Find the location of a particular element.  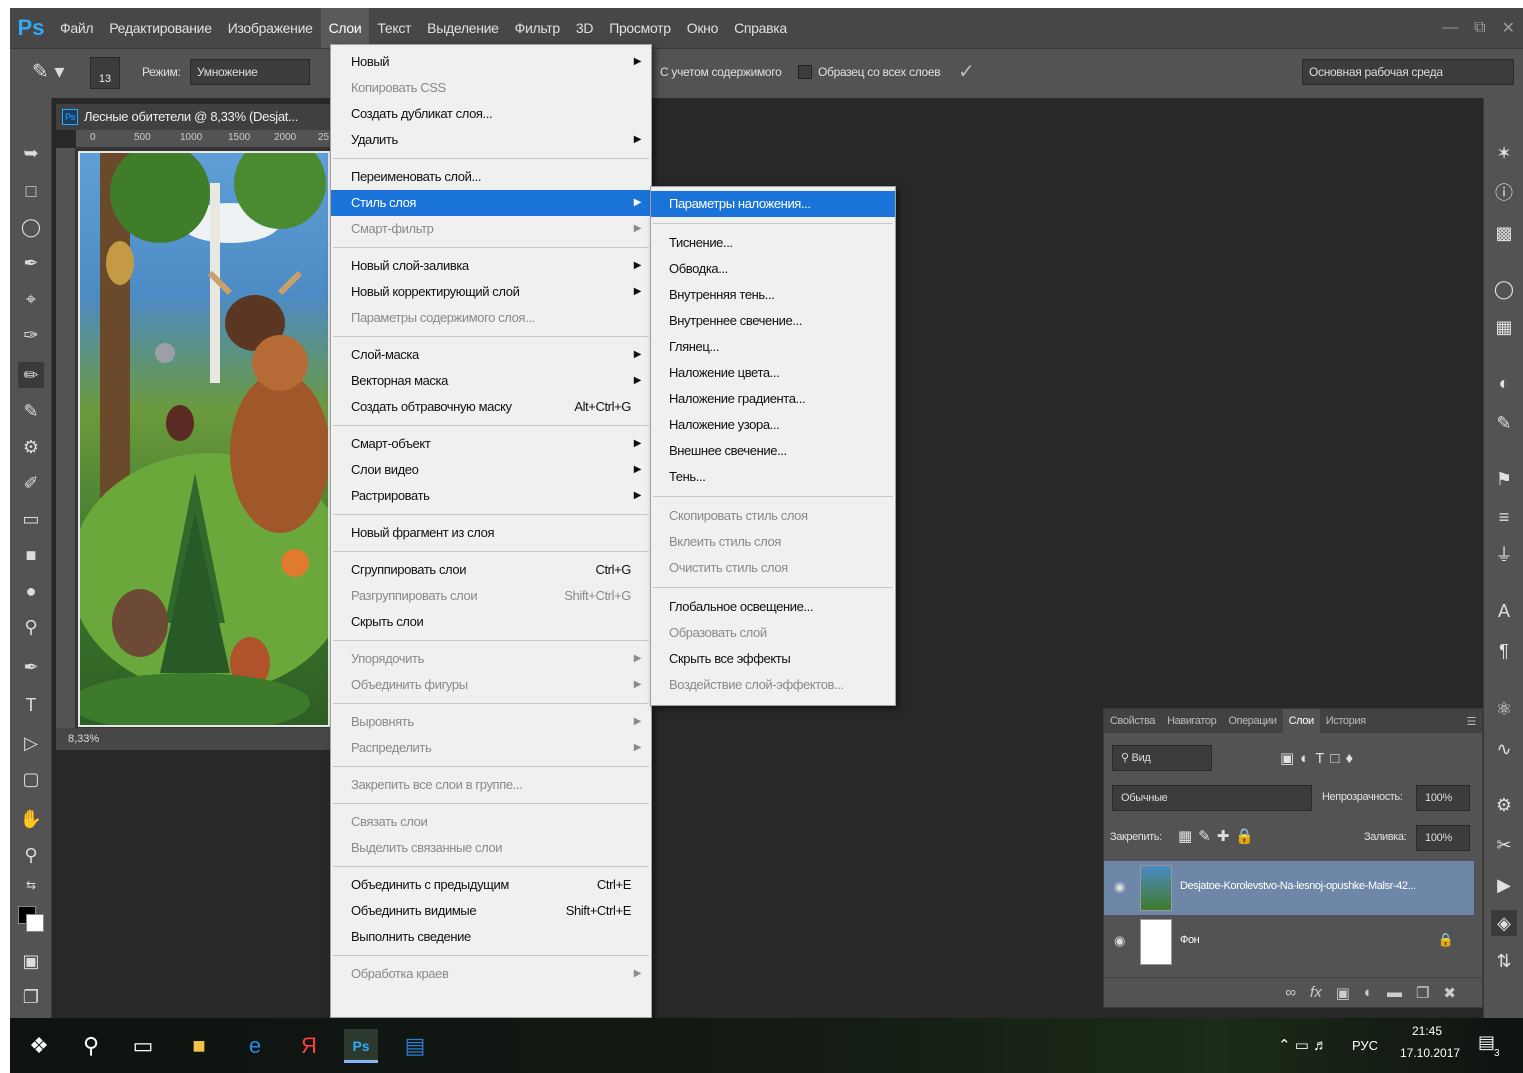

search-icon: ⚲ is located at coordinates (91, 1046).